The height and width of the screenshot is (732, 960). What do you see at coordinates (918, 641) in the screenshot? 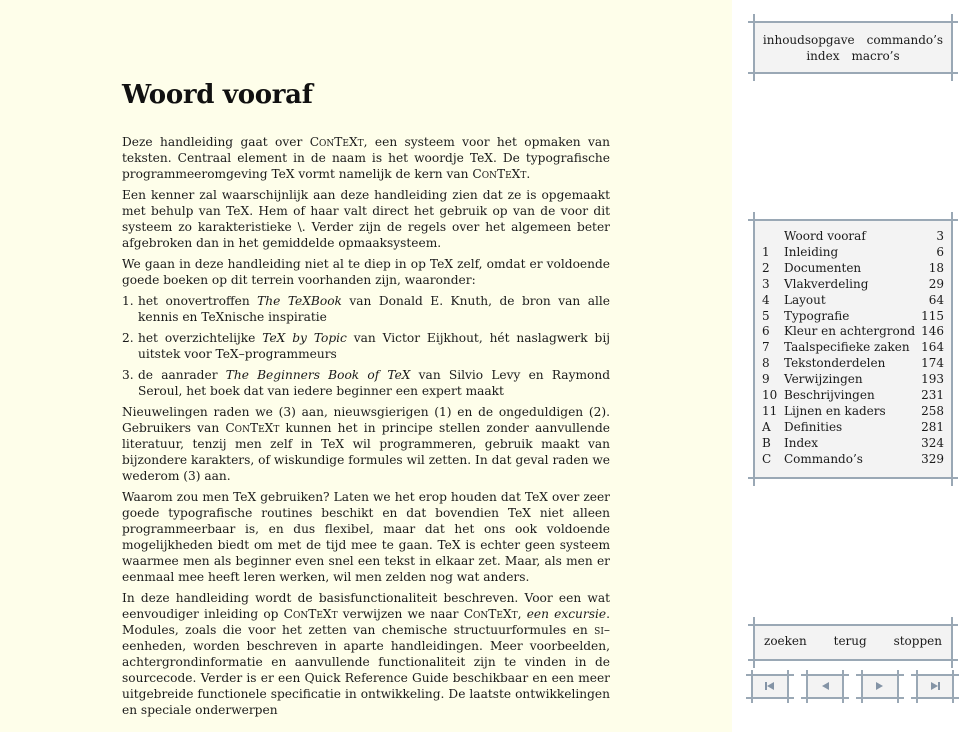
I see `quit-link: stoppen` at bounding box center [918, 641].